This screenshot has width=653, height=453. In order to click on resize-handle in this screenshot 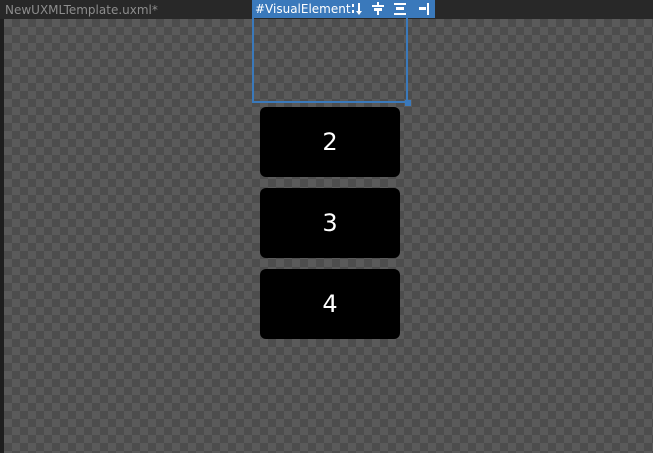, I will do `click(408, 103)`.